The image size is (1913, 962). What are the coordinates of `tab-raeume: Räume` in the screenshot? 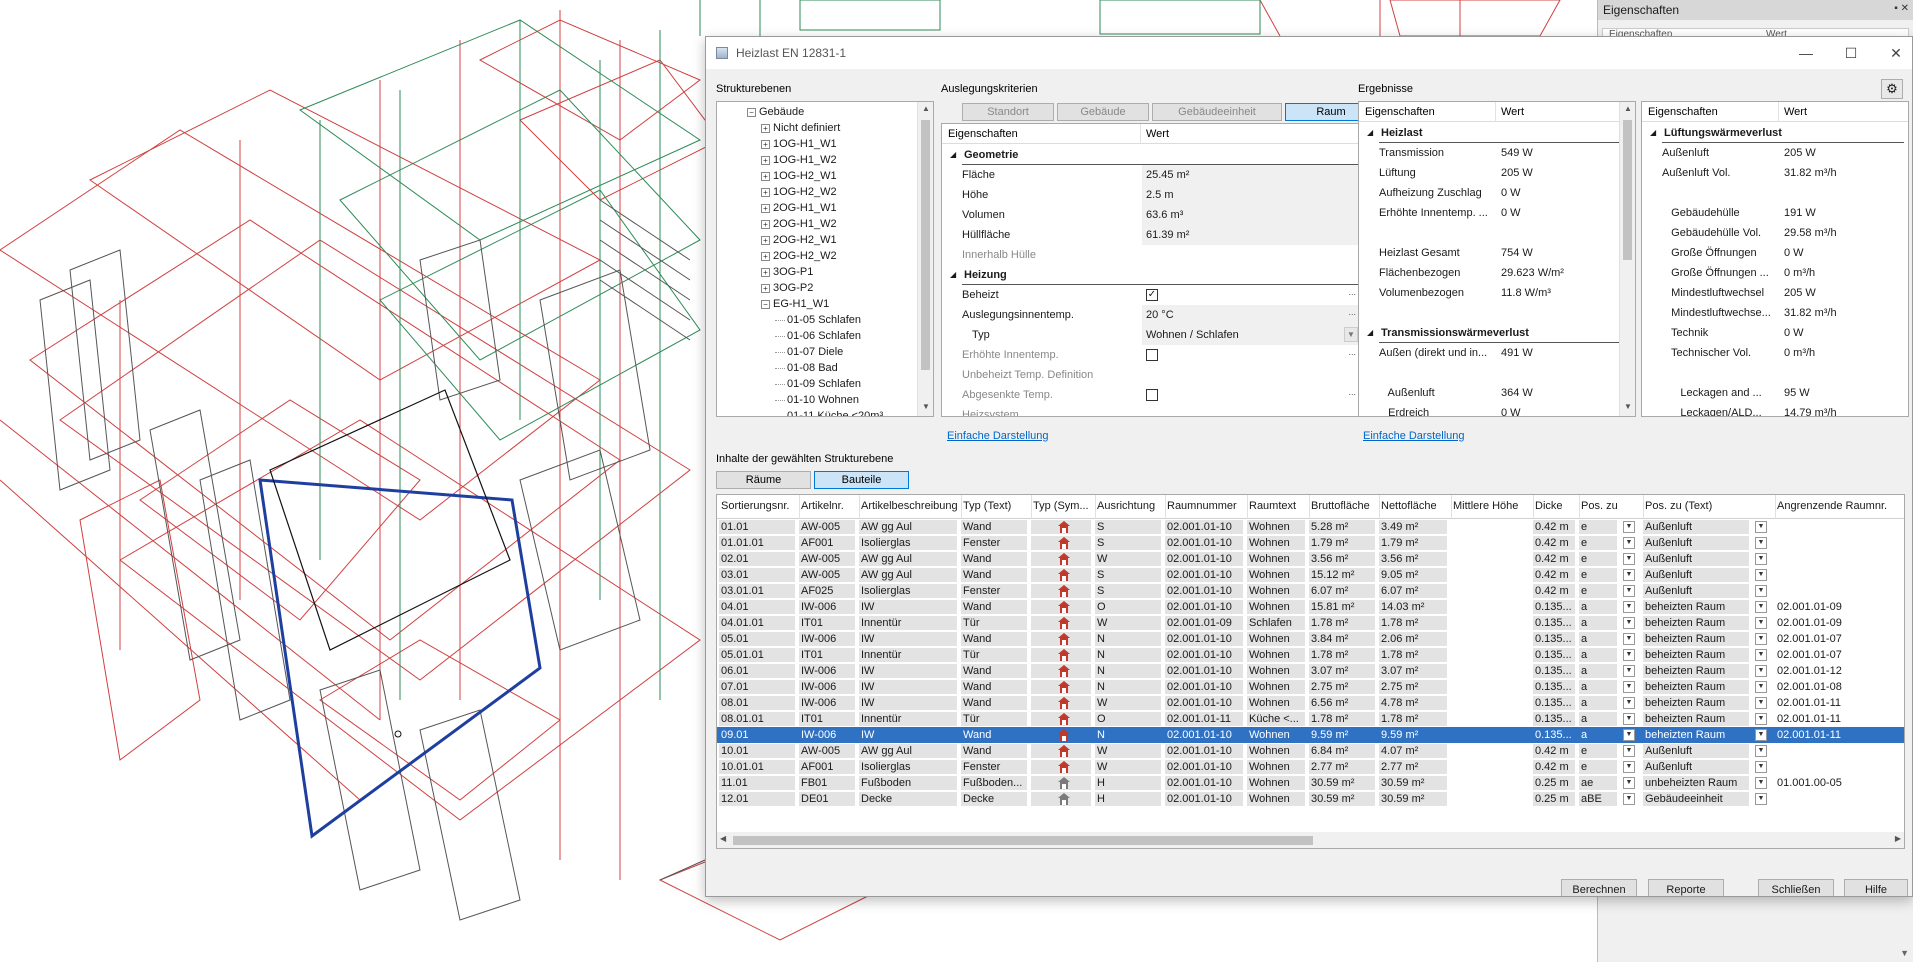 It's located at (763, 480).